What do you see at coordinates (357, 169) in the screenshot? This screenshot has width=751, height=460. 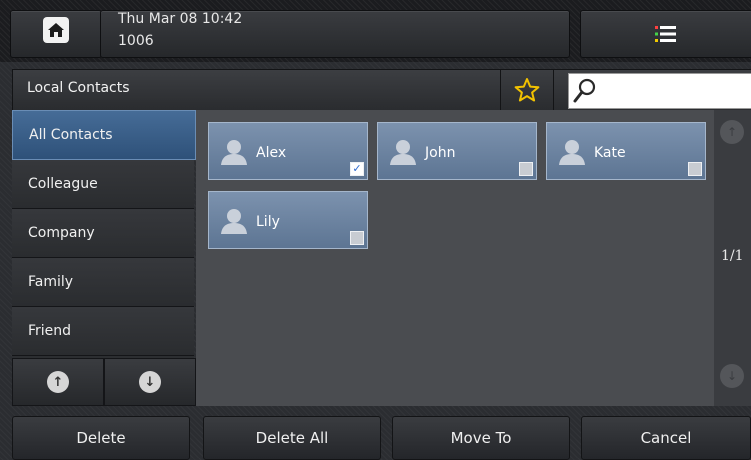 I see `contact-checkbox: ✓` at bounding box center [357, 169].